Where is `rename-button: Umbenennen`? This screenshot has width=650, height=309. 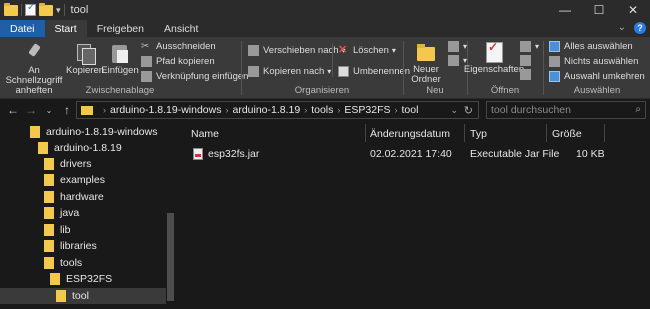
rename-button: Umbenennen is located at coordinates (374, 71).